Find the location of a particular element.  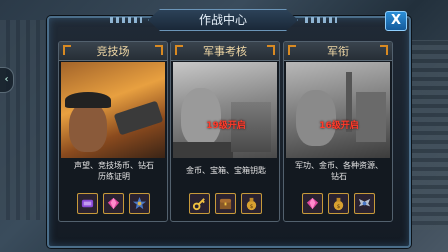

description-line: 声望、竞技场币、钻石 is located at coordinates (114, 165).